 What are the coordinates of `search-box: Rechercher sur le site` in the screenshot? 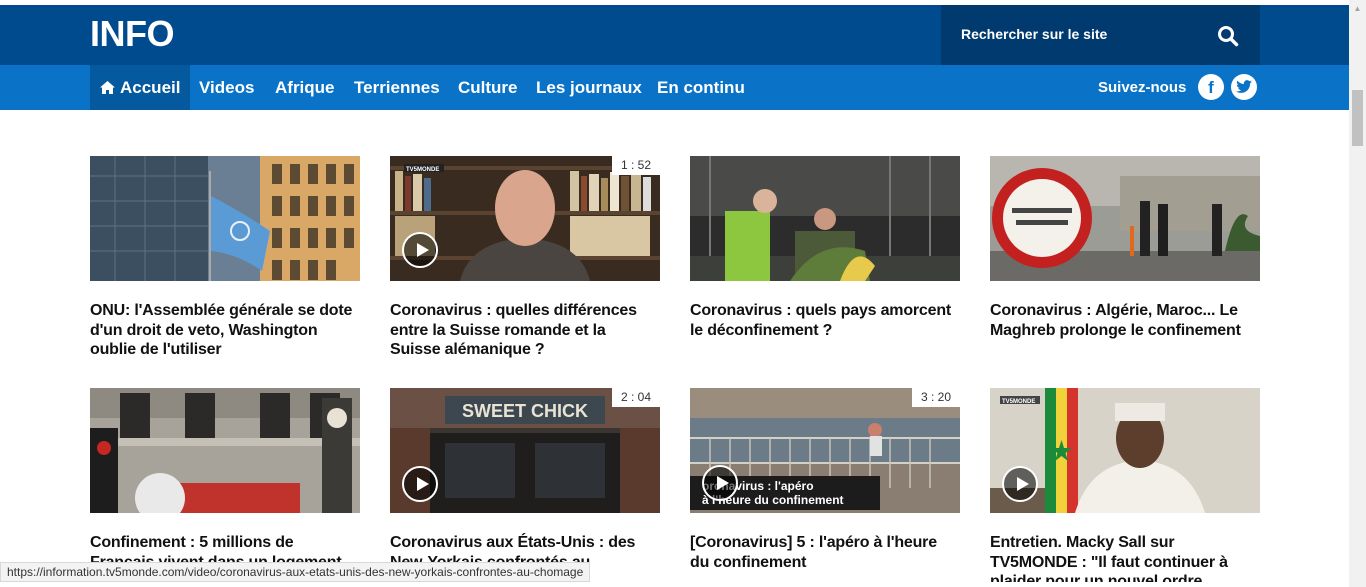 It's located at (1100, 35).